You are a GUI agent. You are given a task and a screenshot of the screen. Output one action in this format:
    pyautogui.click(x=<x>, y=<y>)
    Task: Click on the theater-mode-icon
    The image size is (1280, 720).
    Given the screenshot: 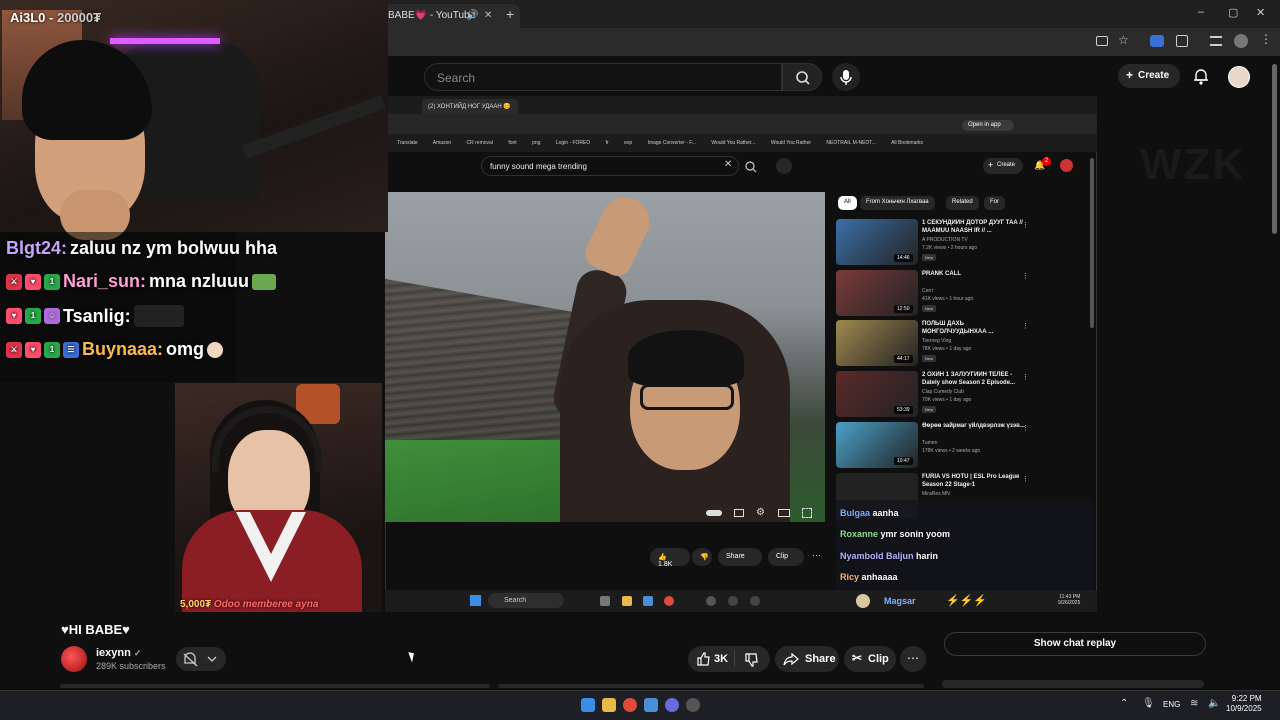 What is the action you would take?
    pyautogui.click(x=784, y=513)
    